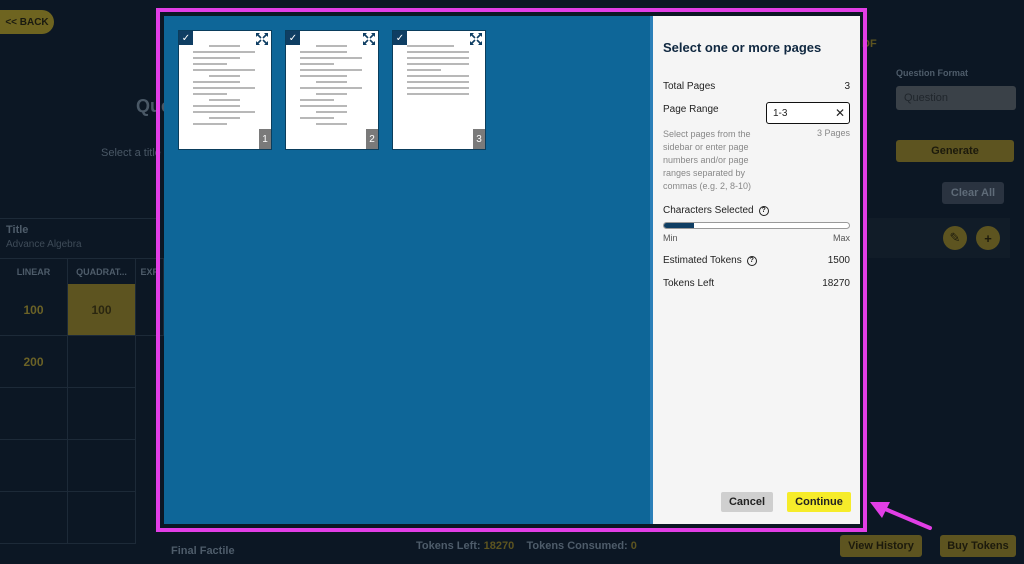 Image resolution: width=1024 pixels, height=564 pixels. Describe the element at coordinates (988, 238) in the screenshot. I see `add-icon: +` at that location.